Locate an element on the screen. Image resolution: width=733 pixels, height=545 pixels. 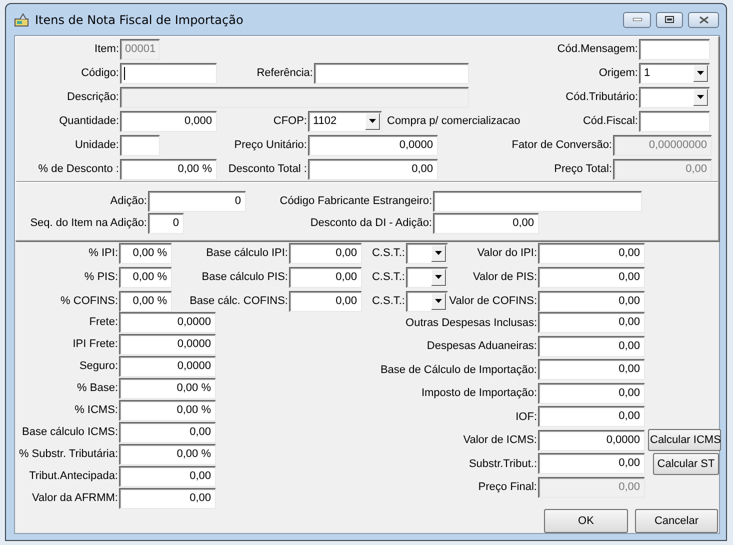
field-label: Cód.Fiscal: is located at coordinates (610, 121).